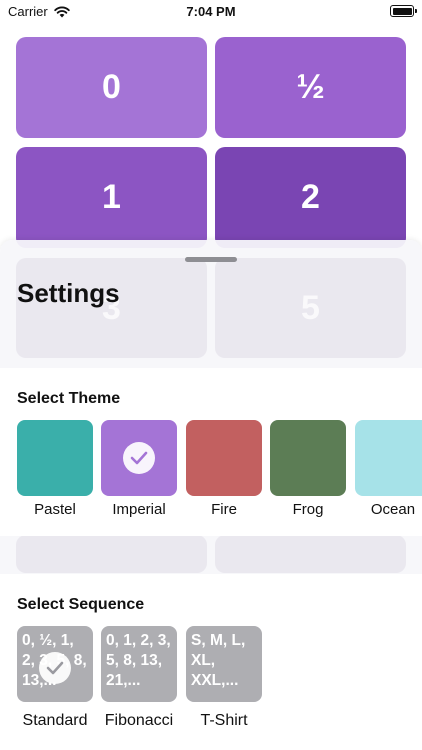 This screenshot has width=422, height=750. I want to click on theme-section-header: Select Theme, so click(69, 398).